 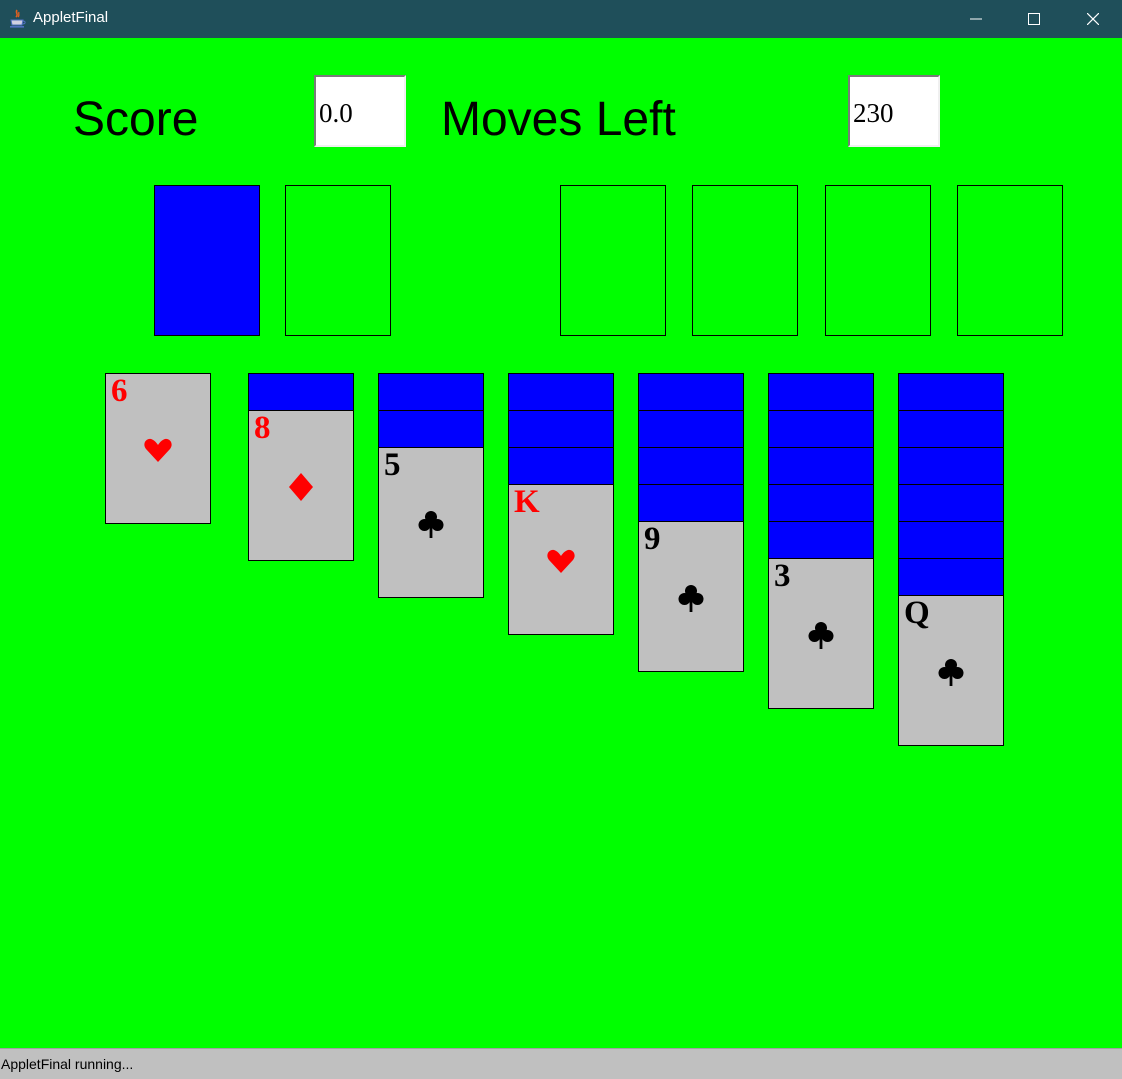 I want to click on face-up-card: K, so click(x=561, y=559).